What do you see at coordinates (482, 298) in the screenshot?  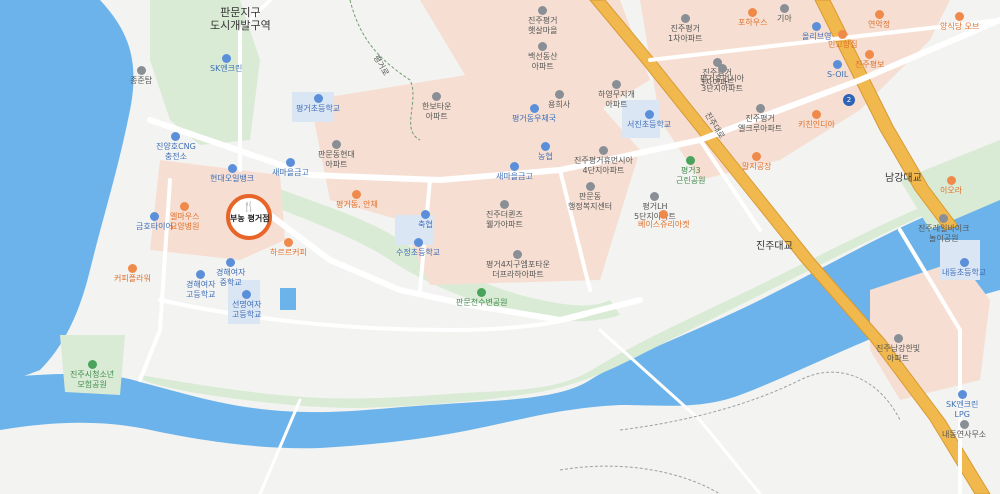 I see `poi-47: 판문천수변공원` at bounding box center [482, 298].